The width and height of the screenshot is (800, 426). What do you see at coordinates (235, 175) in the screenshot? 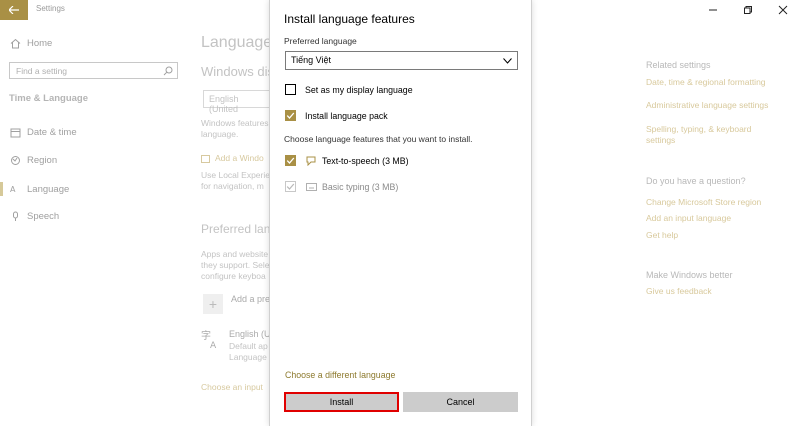
I see `local-desc-line1: Use Local Experie` at bounding box center [235, 175].